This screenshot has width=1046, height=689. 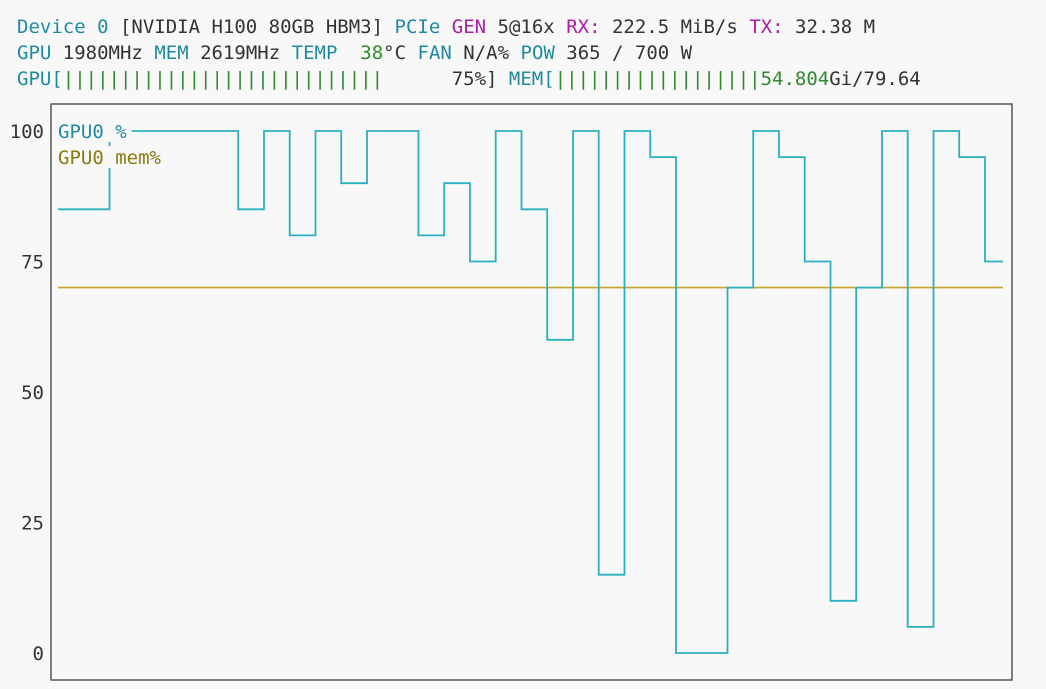 I want to click on y-tick-label: 50, so click(x=32, y=393).